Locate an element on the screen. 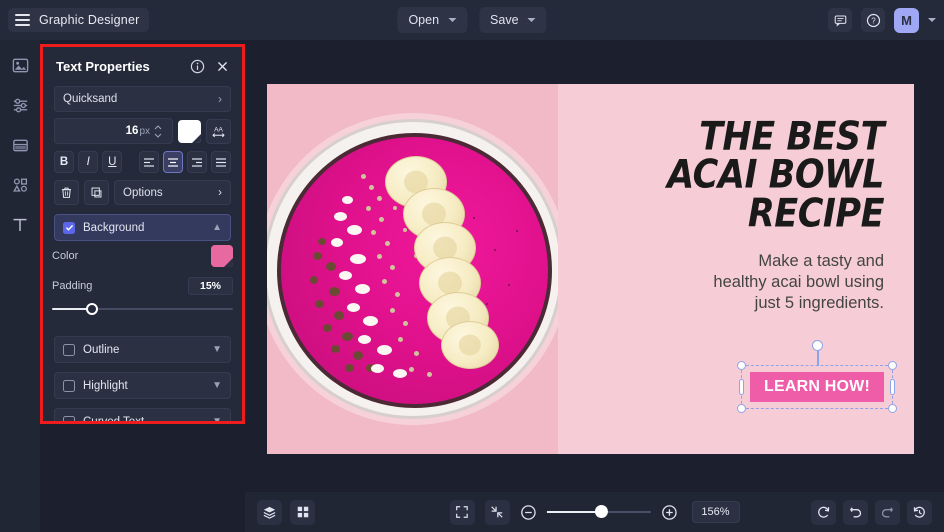  letter-spacing-button: AA is located at coordinates (218, 131).